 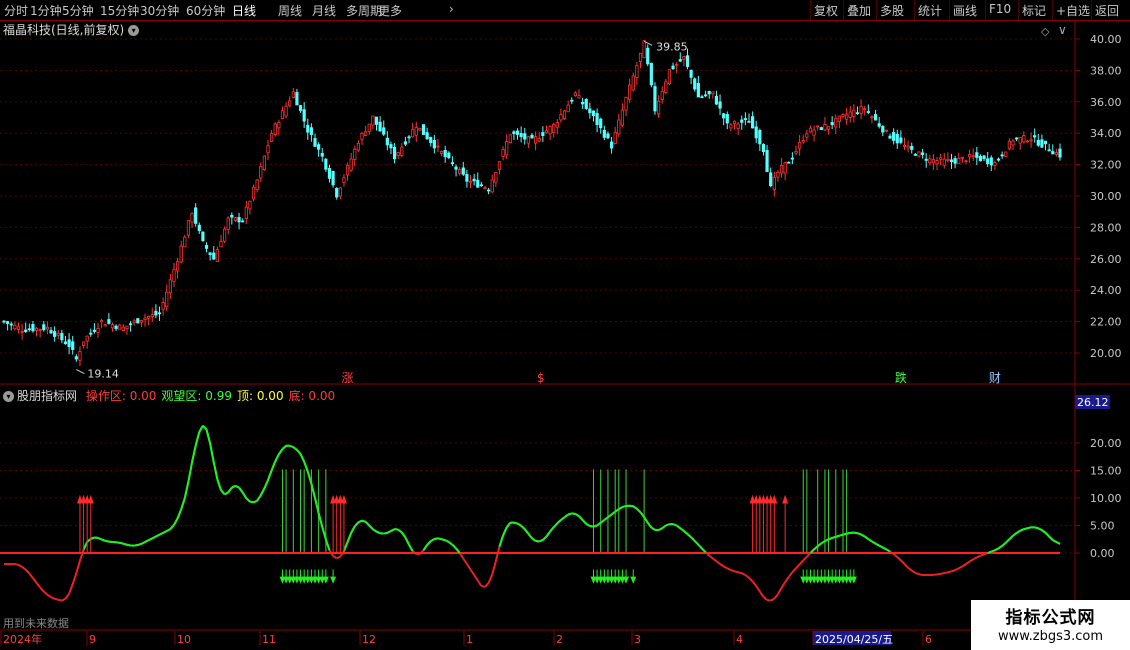 What do you see at coordinates (995, 378) in the screenshot?
I see `event-marker: 财` at bounding box center [995, 378].